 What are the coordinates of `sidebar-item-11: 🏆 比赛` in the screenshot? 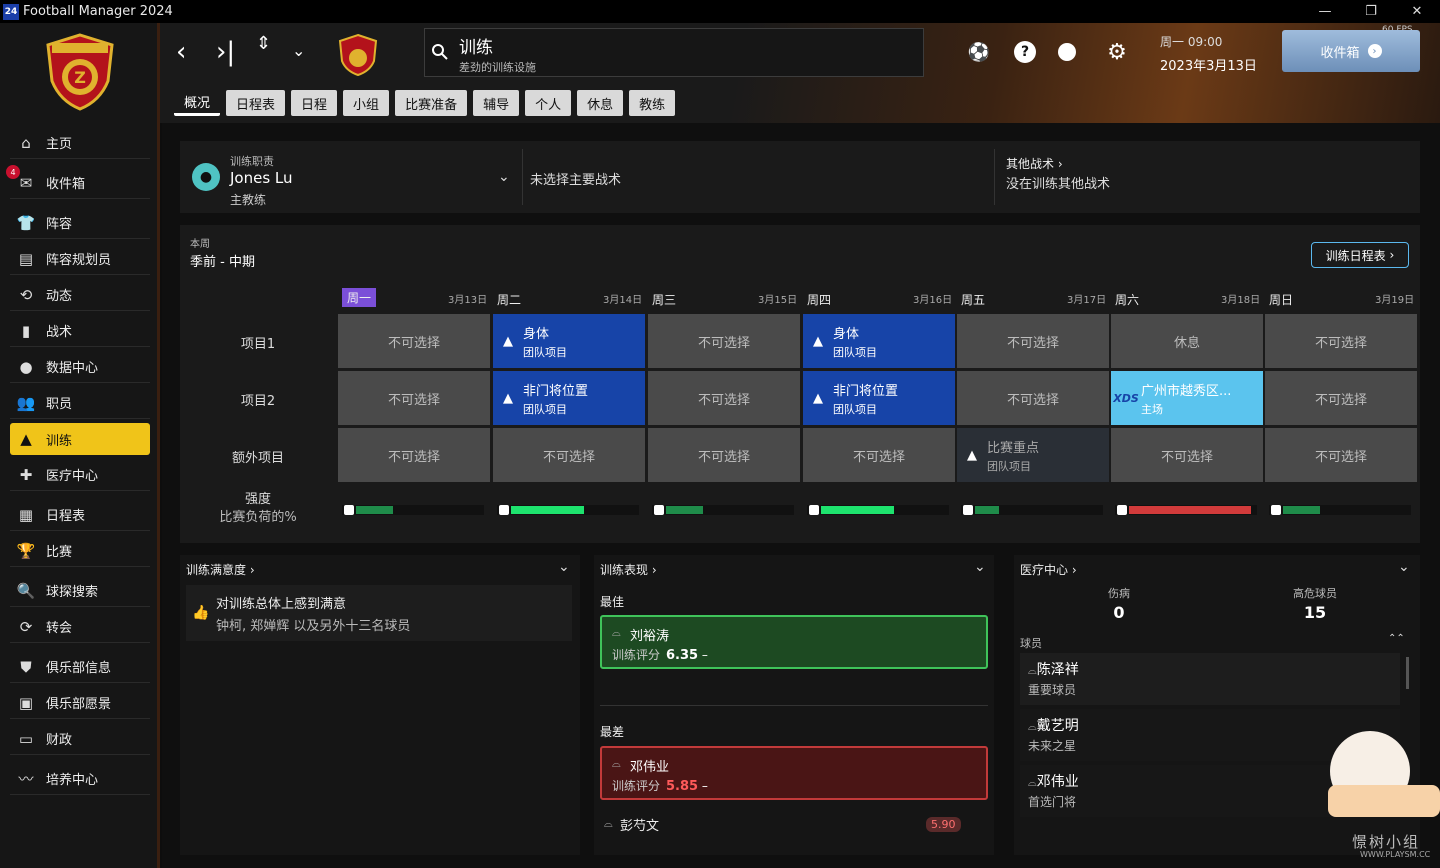 It's located at (80, 551).